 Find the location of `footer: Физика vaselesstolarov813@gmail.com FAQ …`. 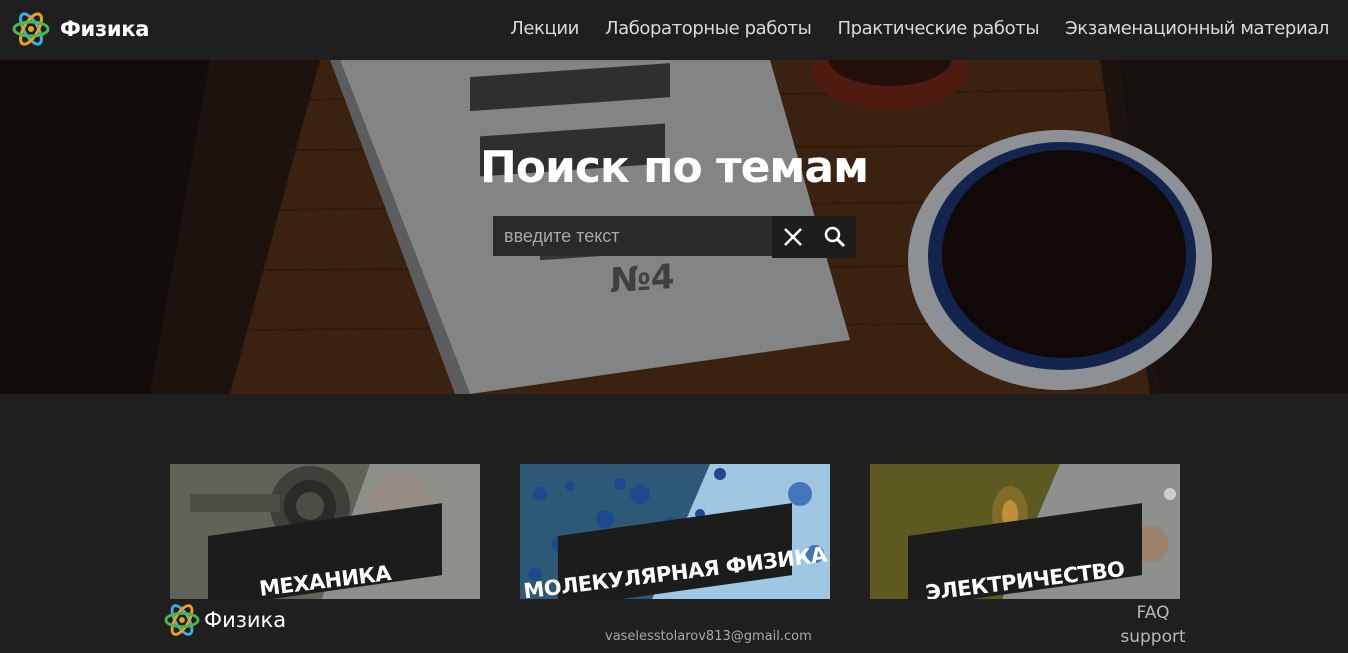

footer: Физика vaselesstolarov813@gmail.com FAQ … is located at coordinates (674, 626).